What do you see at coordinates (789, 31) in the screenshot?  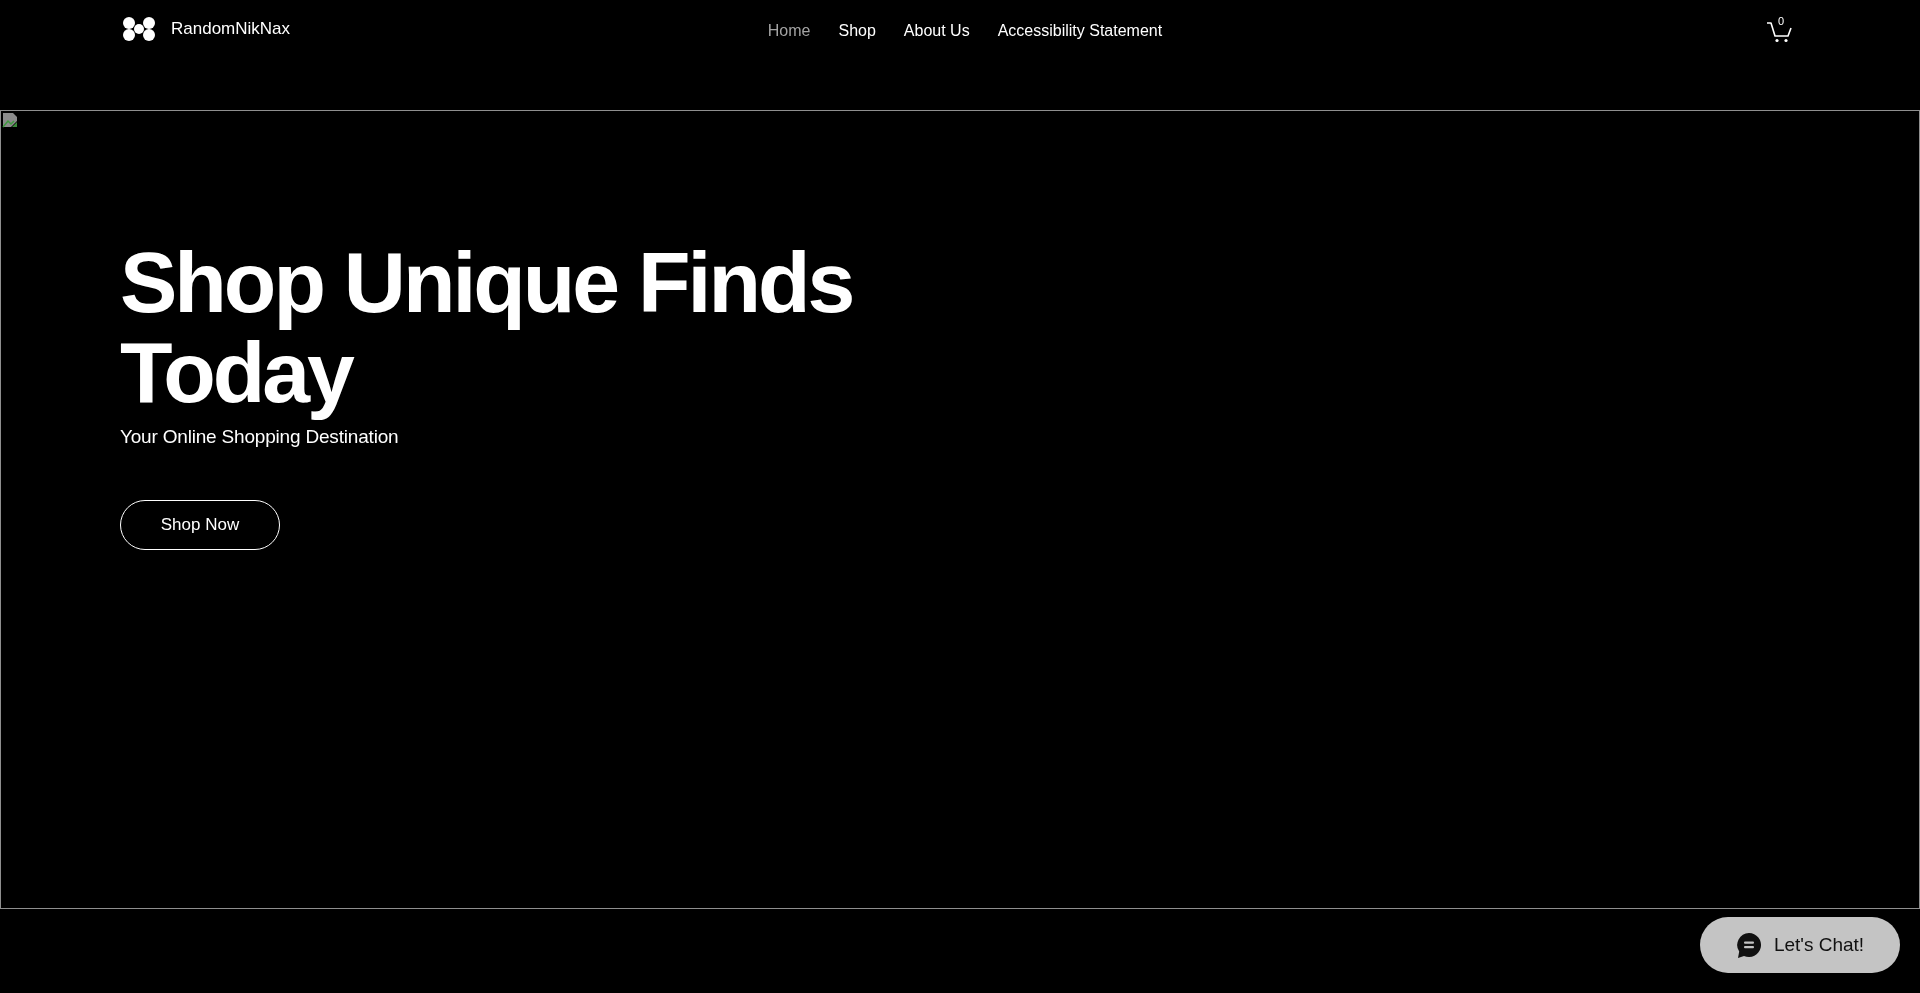 I see `nav-link: Home` at bounding box center [789, 31].